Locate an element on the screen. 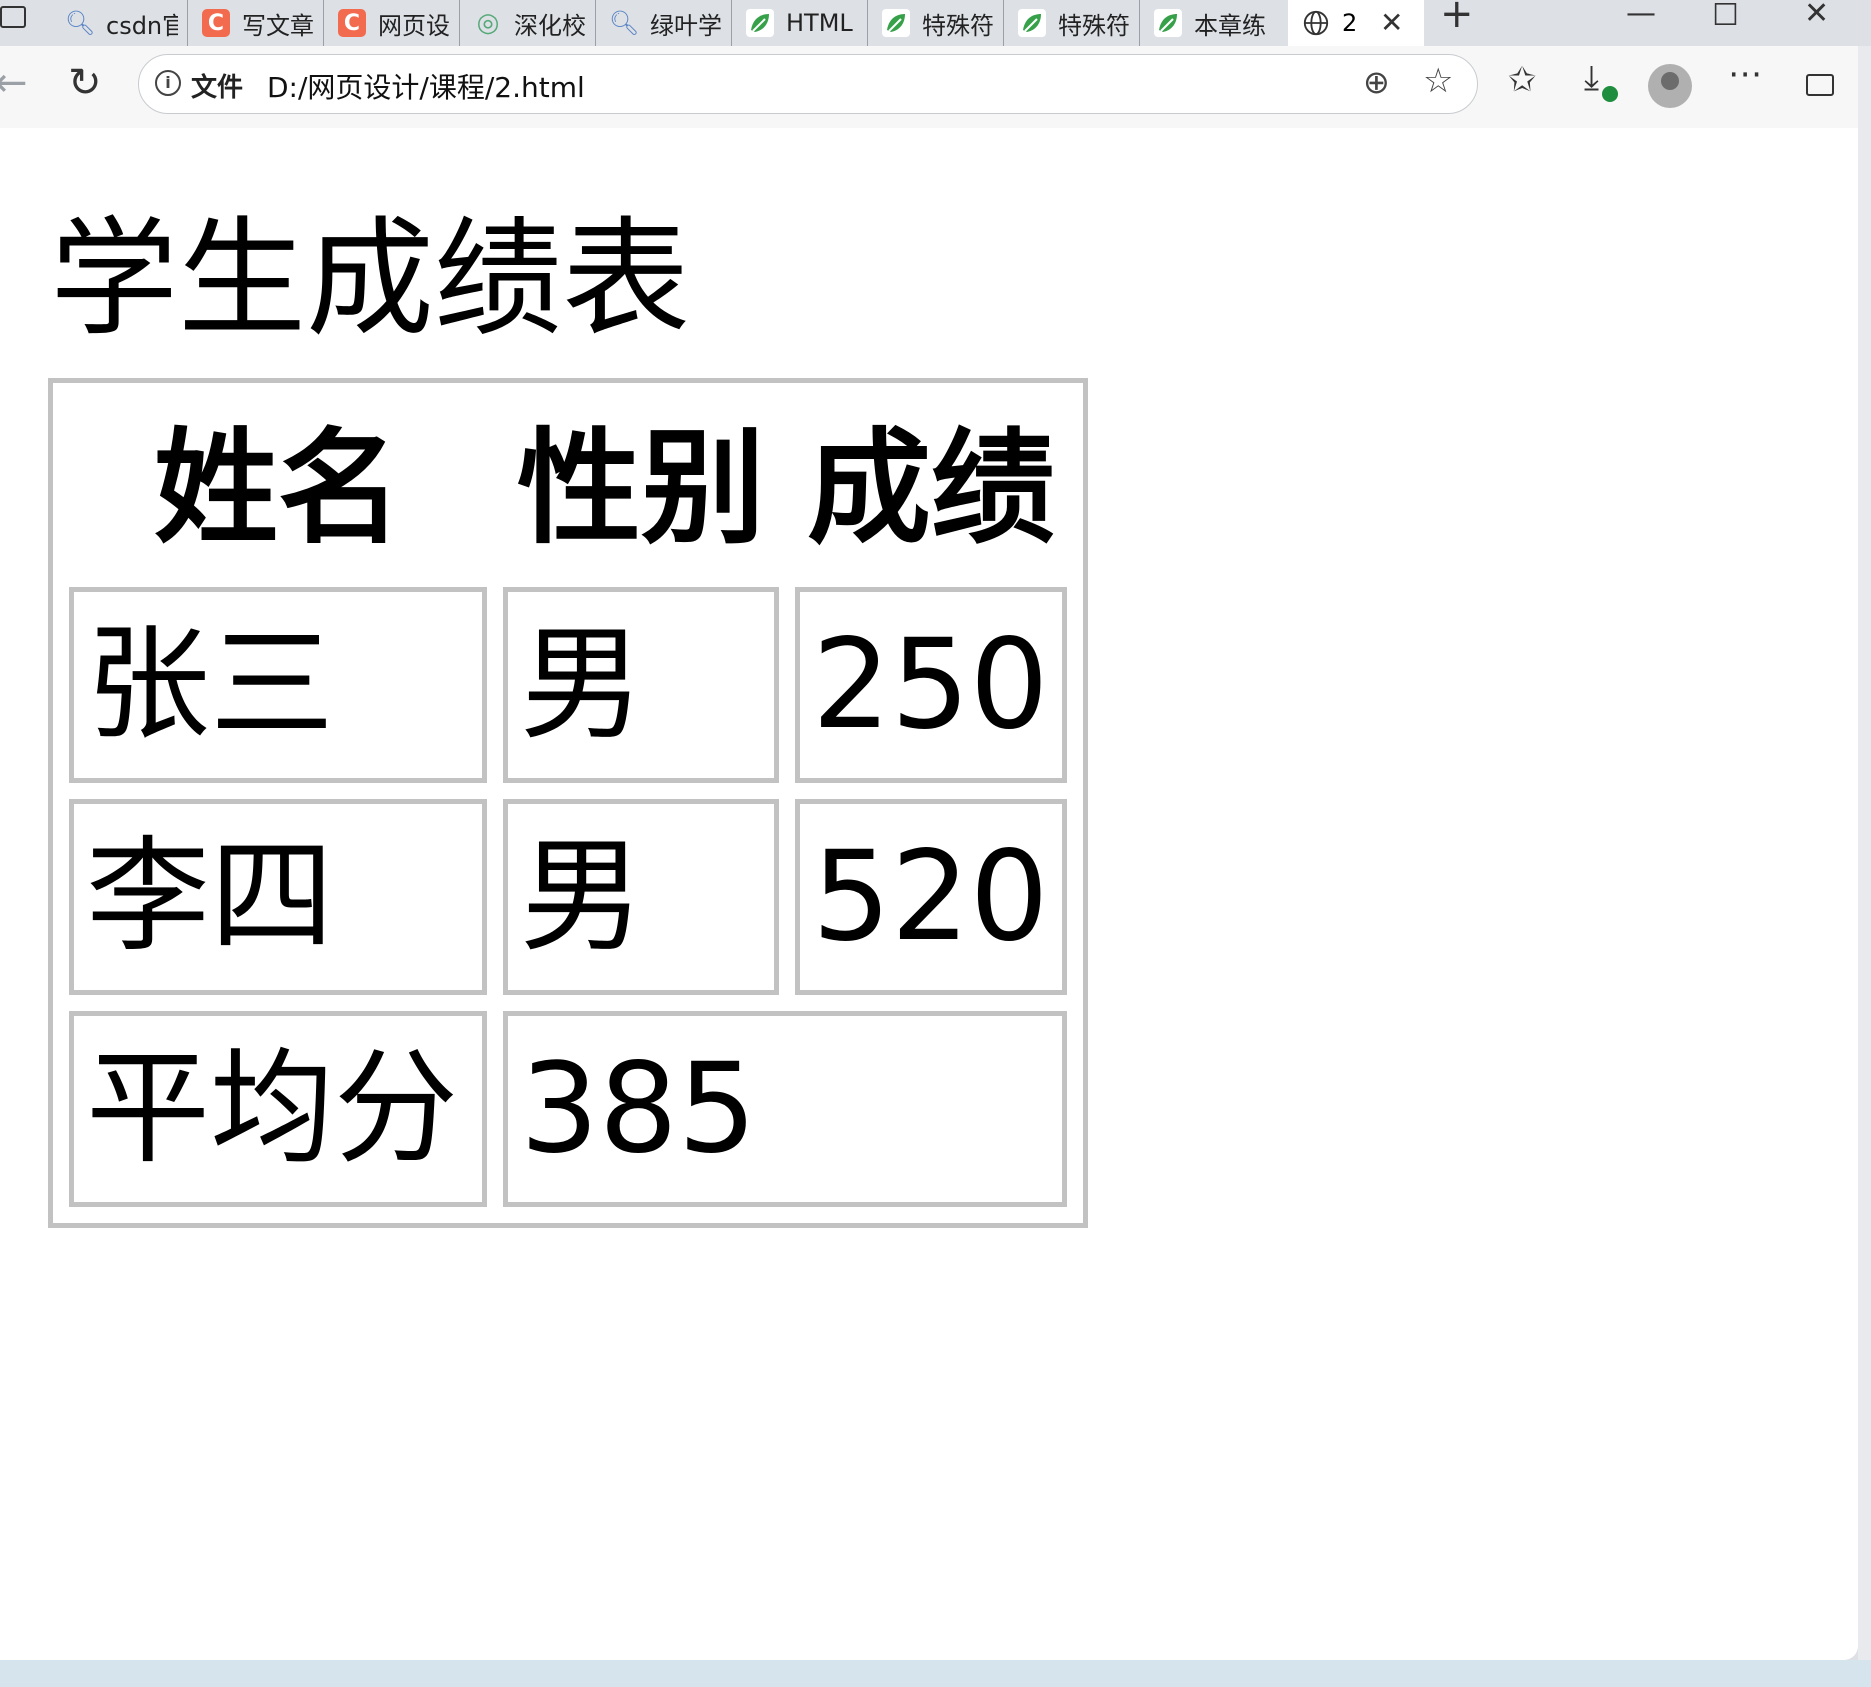 This screenshot has width=1871, height=1687. cell-score: 250 is located at coordinates (931, 685).